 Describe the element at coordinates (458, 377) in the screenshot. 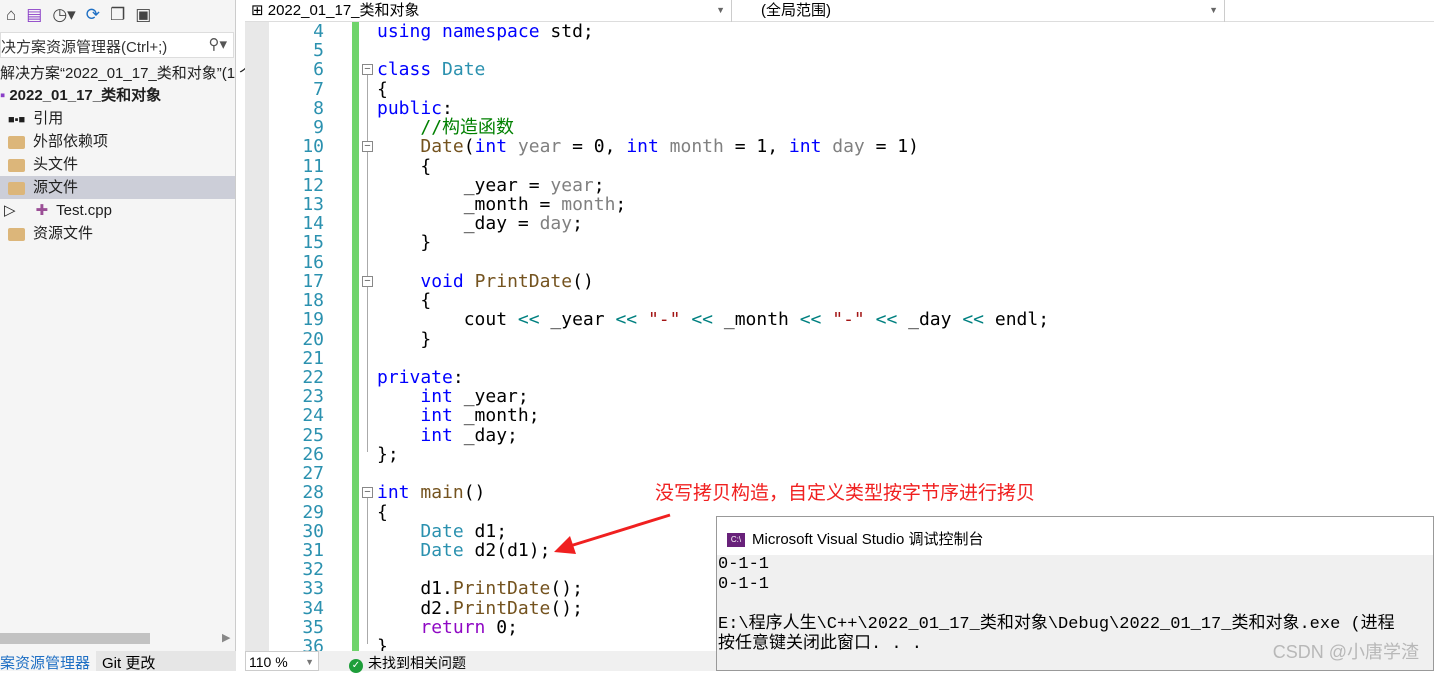

I see `code-token: :` at that location.